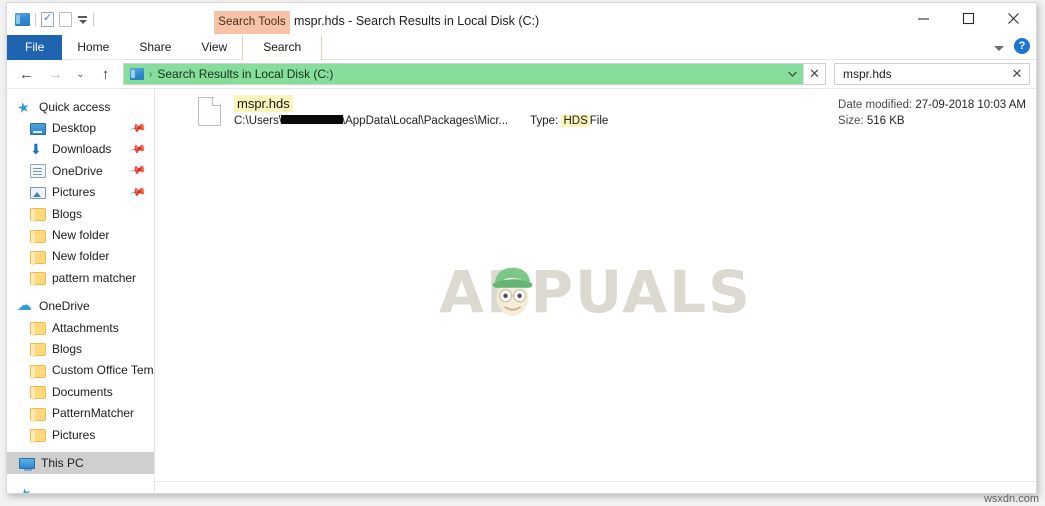  I want to click on file-type-highlight: HDS, so click(575, 121).